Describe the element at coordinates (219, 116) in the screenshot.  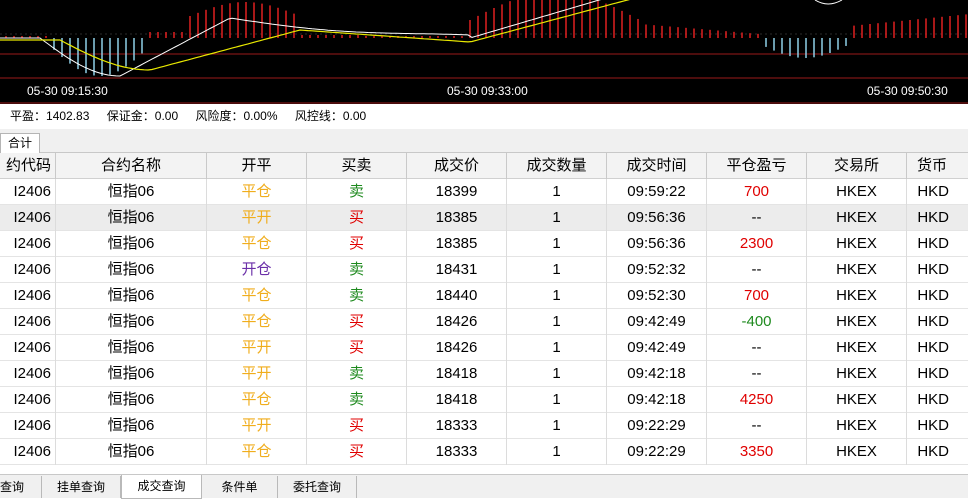
I see `risk-label: 风险度：` at that location.